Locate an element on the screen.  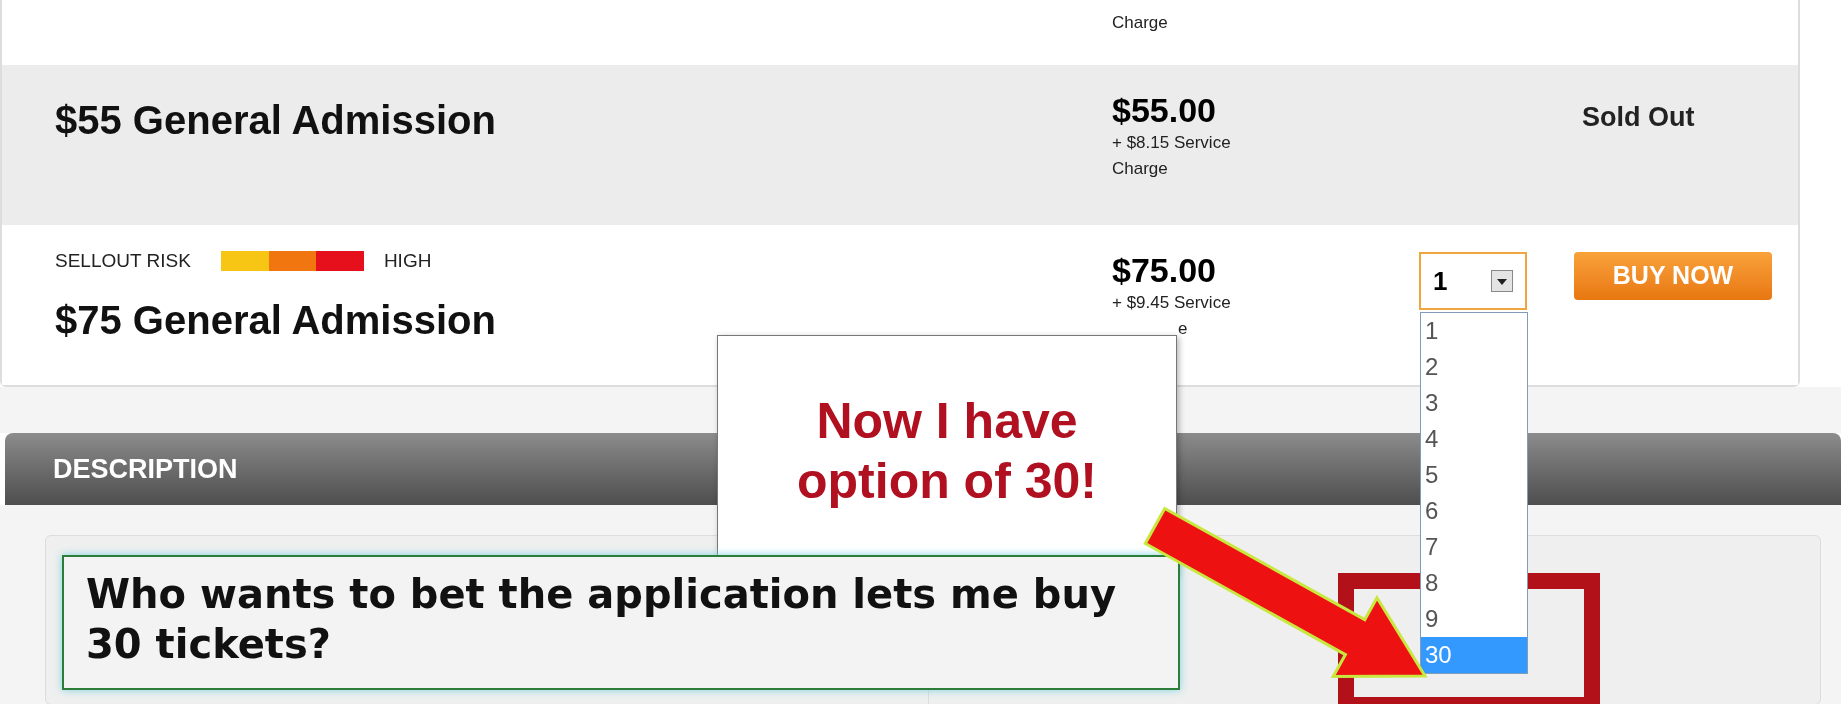
quantity-option: 3 is located at coordinates (1474, 403).